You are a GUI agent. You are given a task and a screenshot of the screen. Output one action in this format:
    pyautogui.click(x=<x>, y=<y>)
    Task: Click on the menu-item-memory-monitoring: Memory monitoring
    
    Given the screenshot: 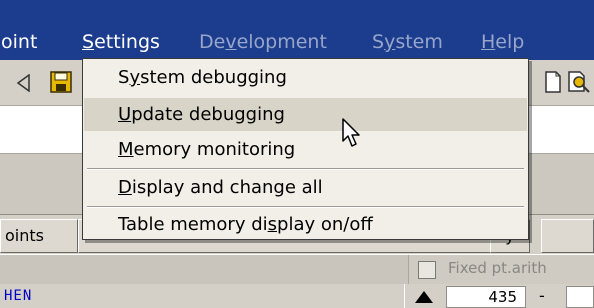 What is the action you would take?
    pyautogui.click(x=305, y=149)
    